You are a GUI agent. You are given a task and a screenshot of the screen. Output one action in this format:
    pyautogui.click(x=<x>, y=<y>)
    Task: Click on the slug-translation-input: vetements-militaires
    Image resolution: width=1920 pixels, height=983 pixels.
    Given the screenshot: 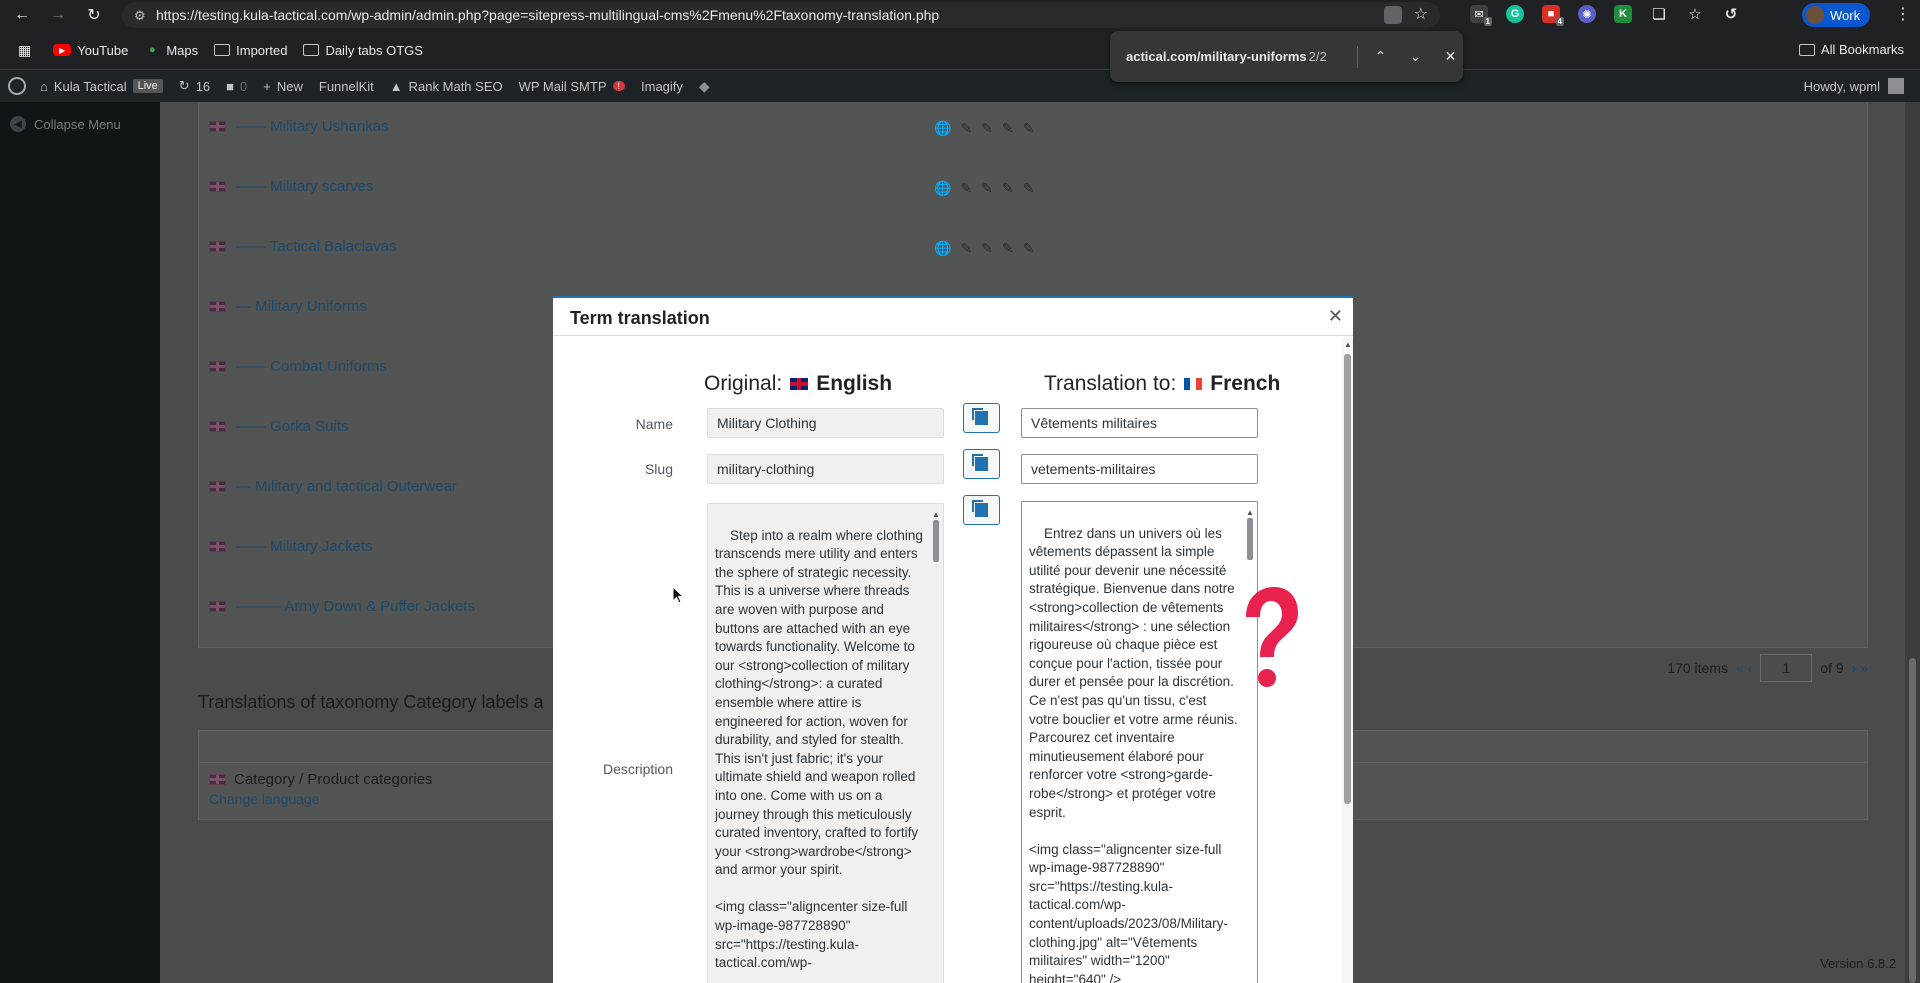 What is the action you would take?
    pyautogui.click(x=1139, y=469)
    